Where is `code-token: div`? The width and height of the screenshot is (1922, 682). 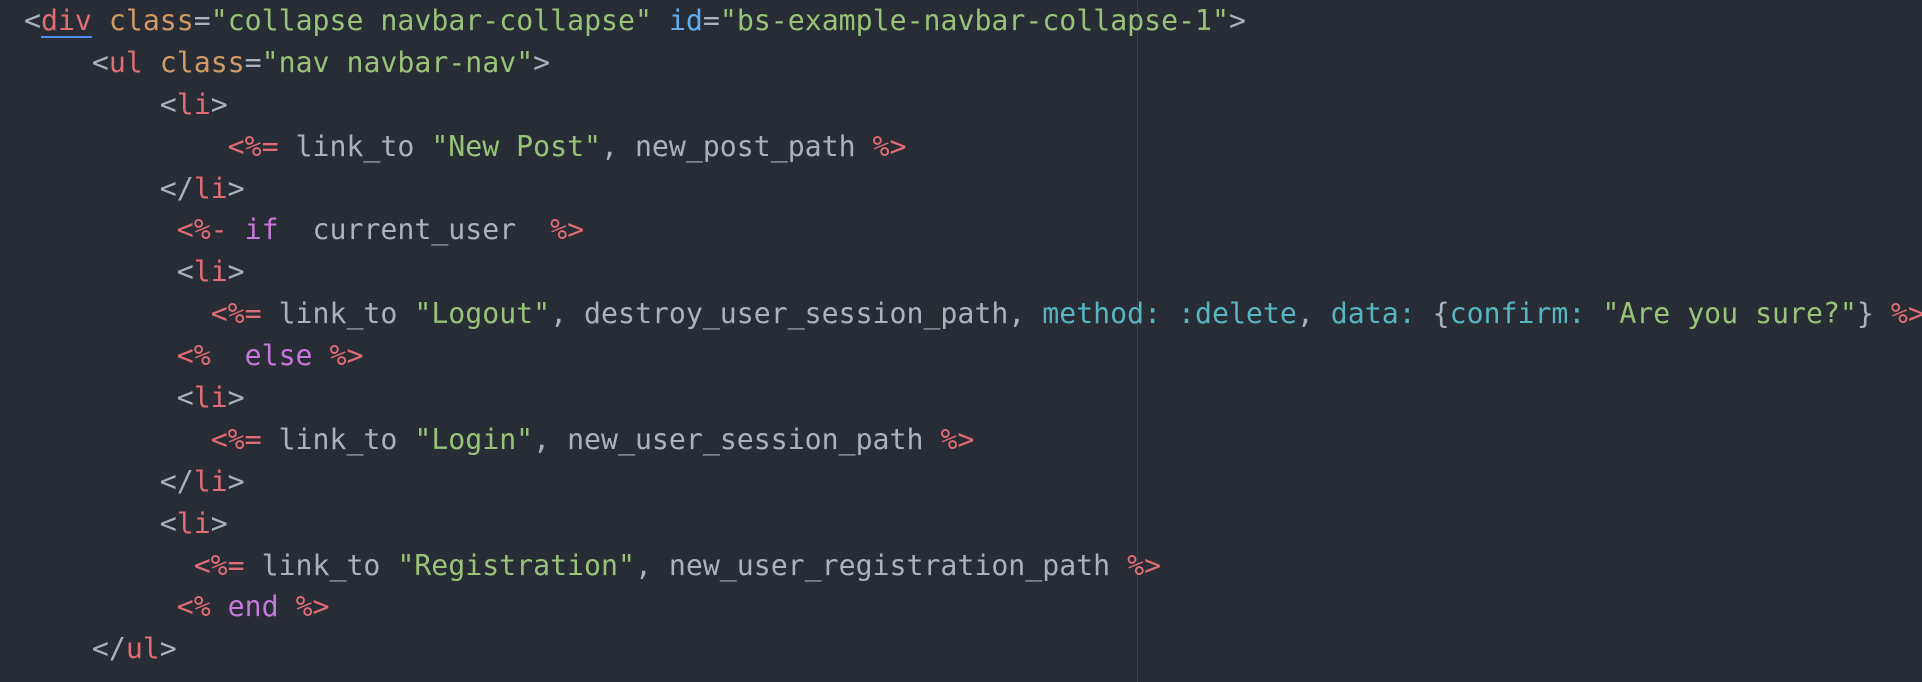 code-token: div is located at coordinates (66, 20).